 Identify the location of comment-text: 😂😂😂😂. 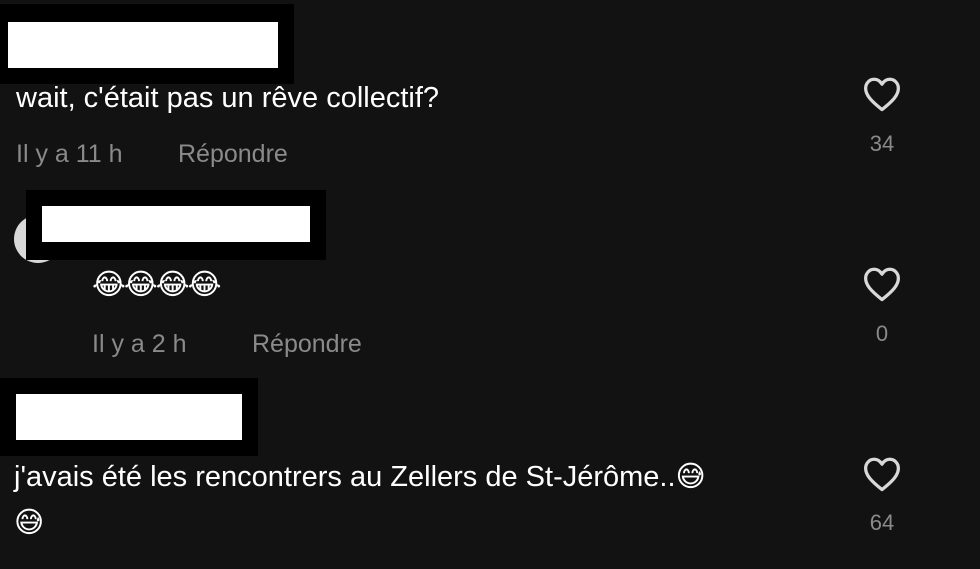
(157, 284).